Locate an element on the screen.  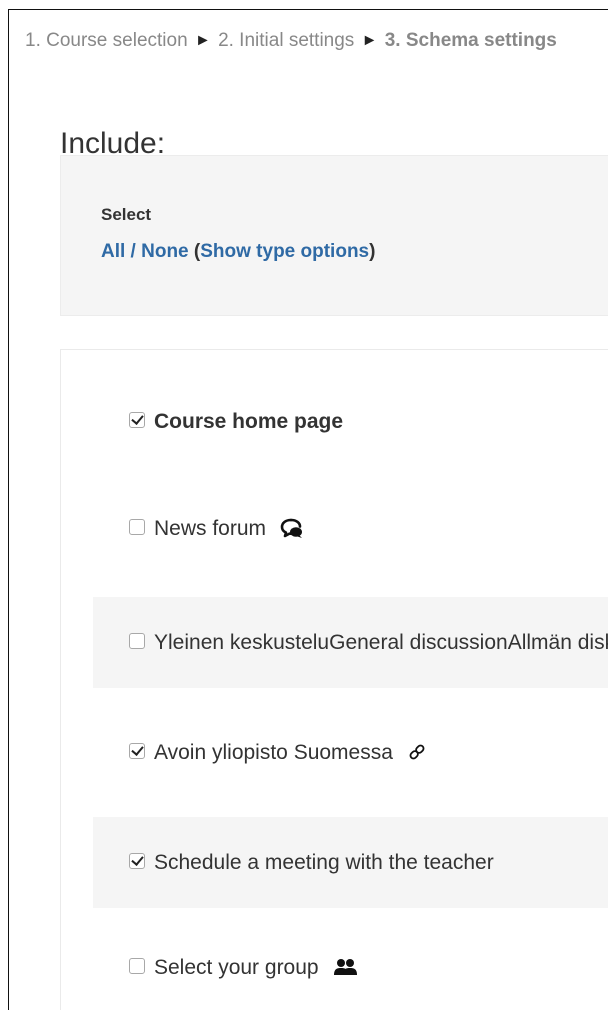
item-label-wrap: Schedule a meeting with the teacher is located at coordinates (311, 862).